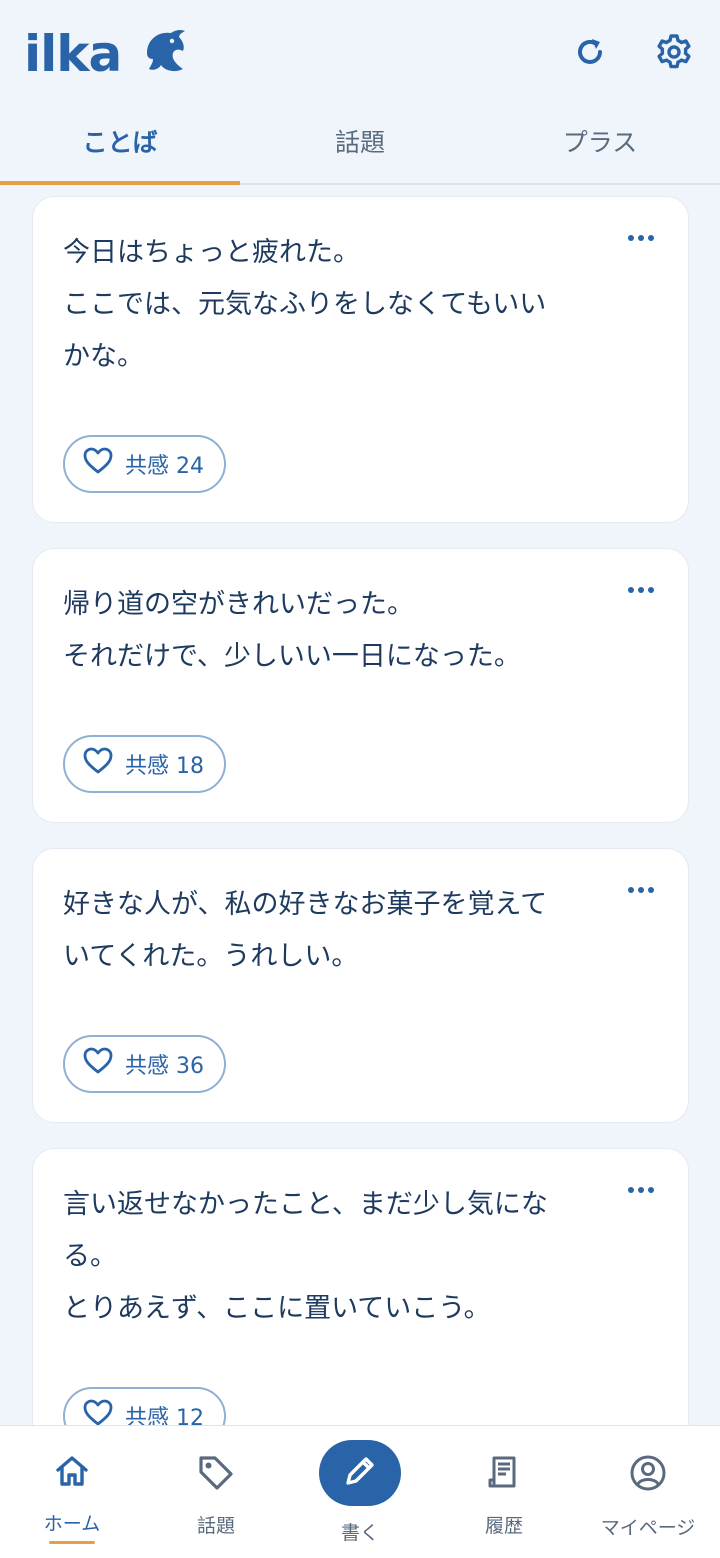  What do you see at coordinates (359, 142) in the screenshot?
I see `tab-label: 話題` at bounding box center [359, 142].